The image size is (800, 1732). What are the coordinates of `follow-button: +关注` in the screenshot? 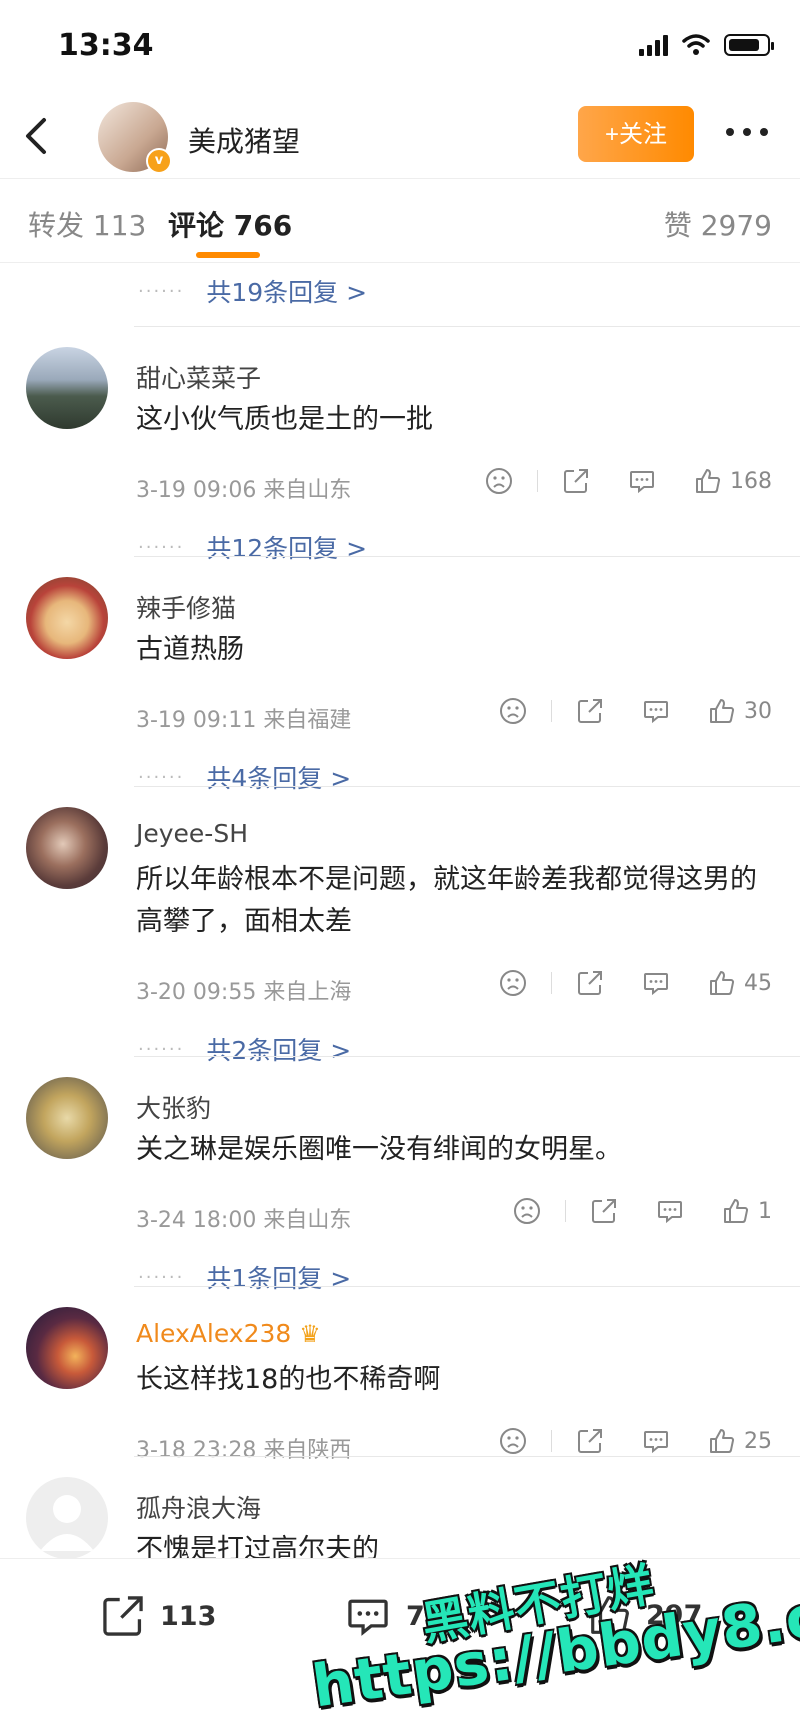 It's located at (636, 134).